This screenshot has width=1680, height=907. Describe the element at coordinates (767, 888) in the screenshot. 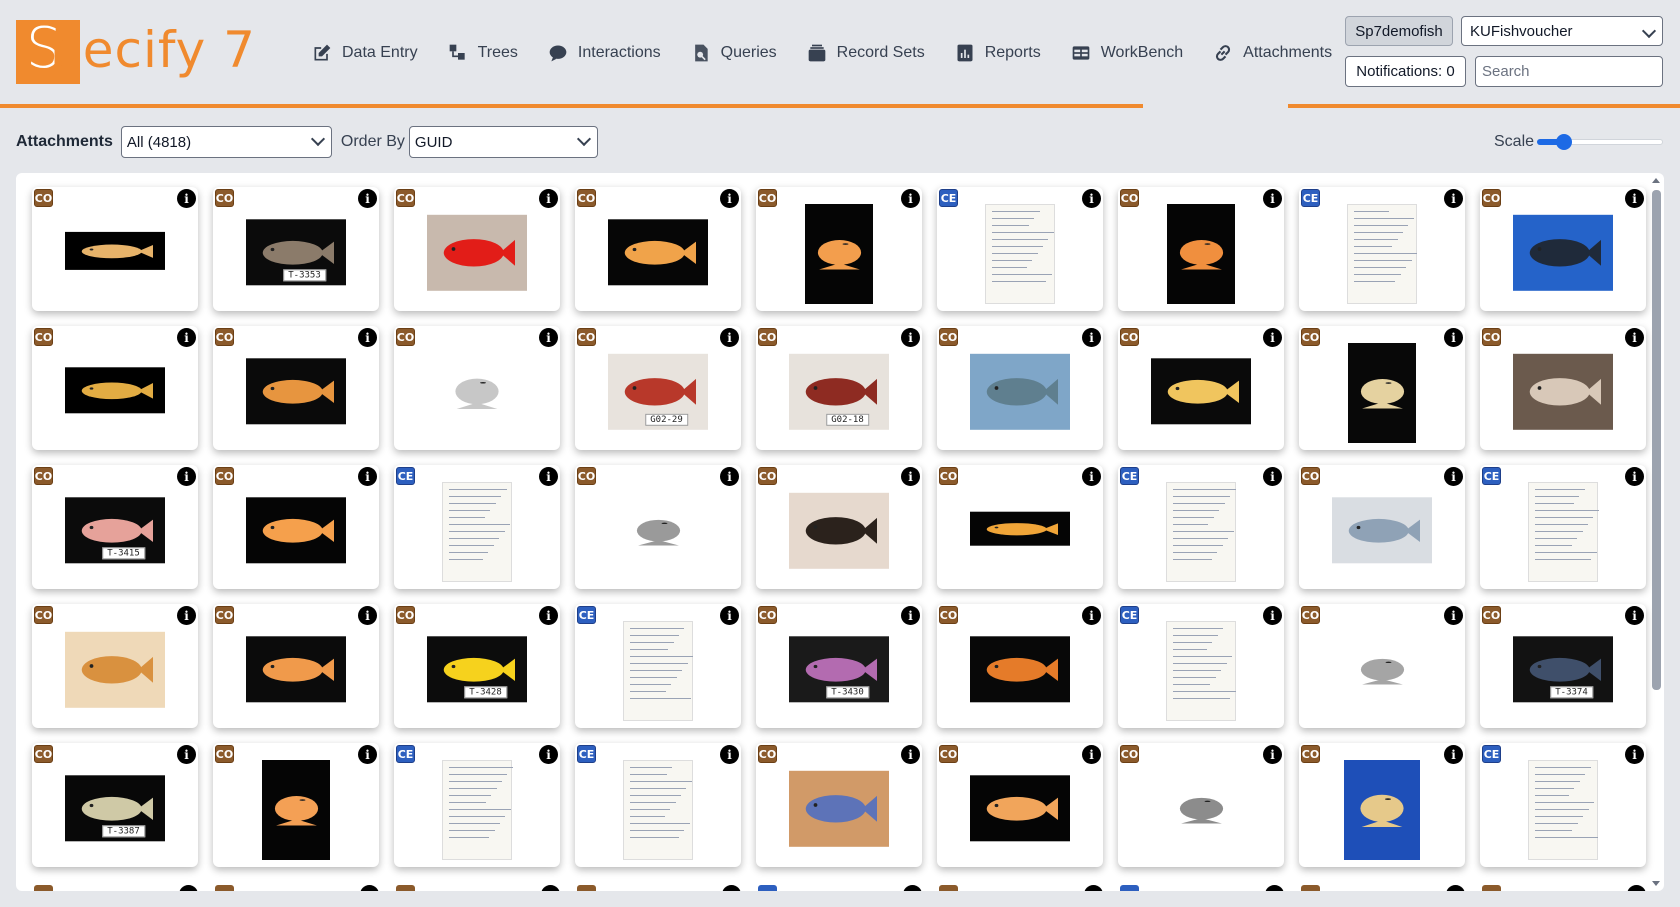

I see `collecting-event-badge` at that location.